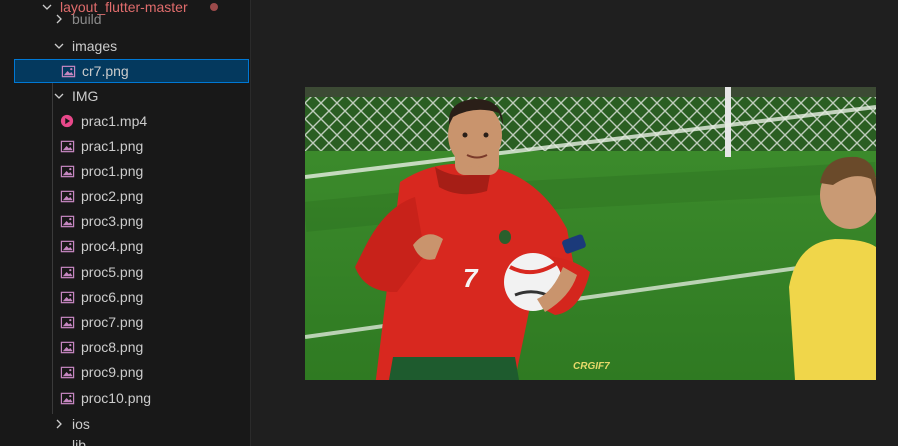  What do you see at coordinates (95, 46) in the screenshot?
I see `folder-label: images` at bounding box center [95, 46].